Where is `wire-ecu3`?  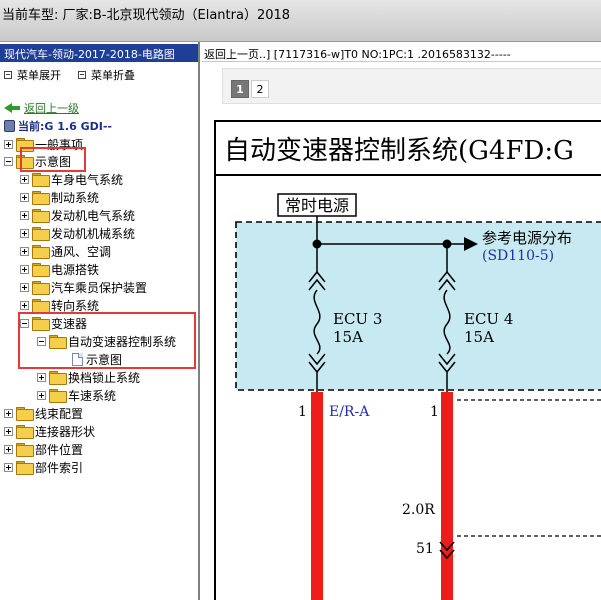
wire-ecu3 is located at coordinates (317, 496).